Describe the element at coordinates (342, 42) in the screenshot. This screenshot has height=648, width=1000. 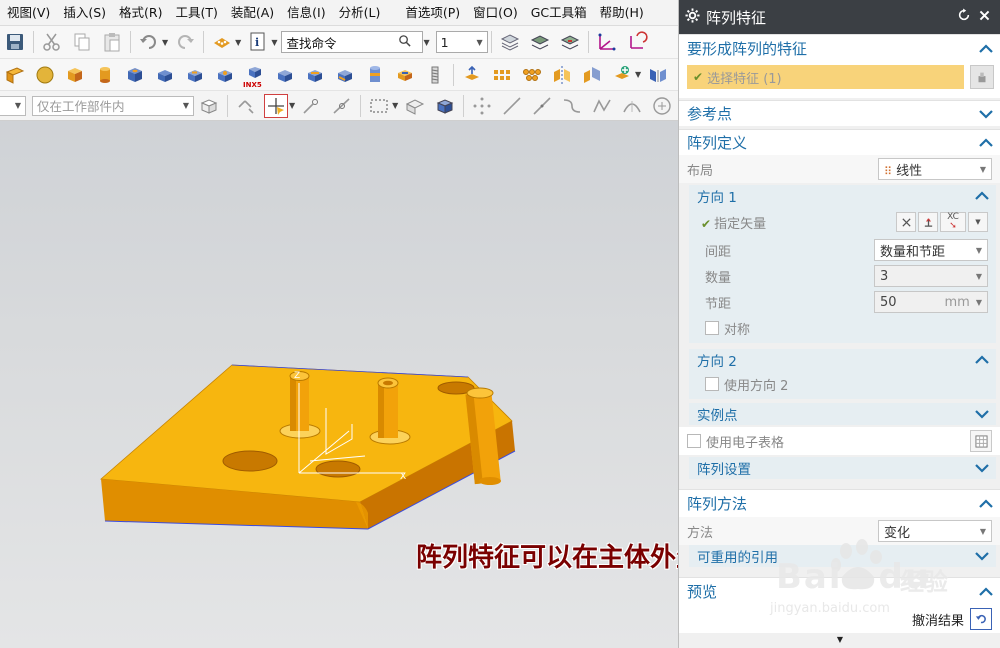
I see `command-search-input` at that location.